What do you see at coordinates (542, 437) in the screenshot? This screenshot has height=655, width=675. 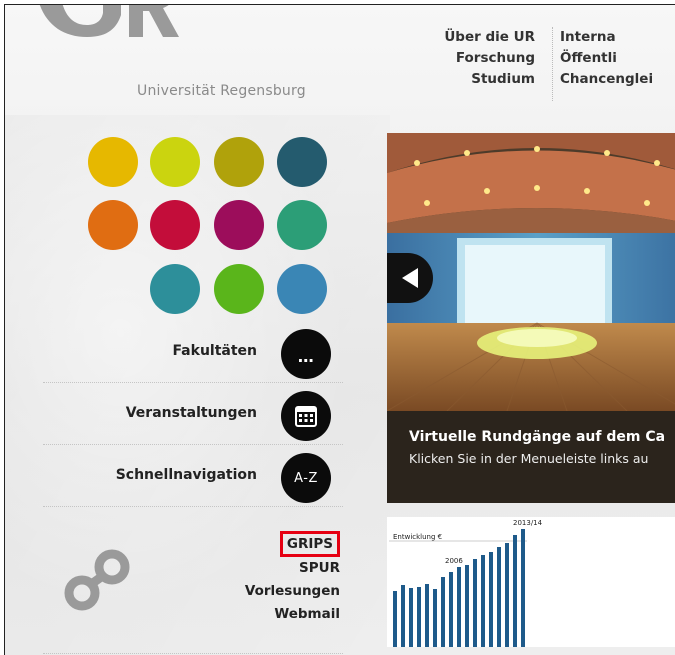 I see `slider-caption-title: Virtuelle Rundgänge auf dem Ca` at bounding box center [542, 437].